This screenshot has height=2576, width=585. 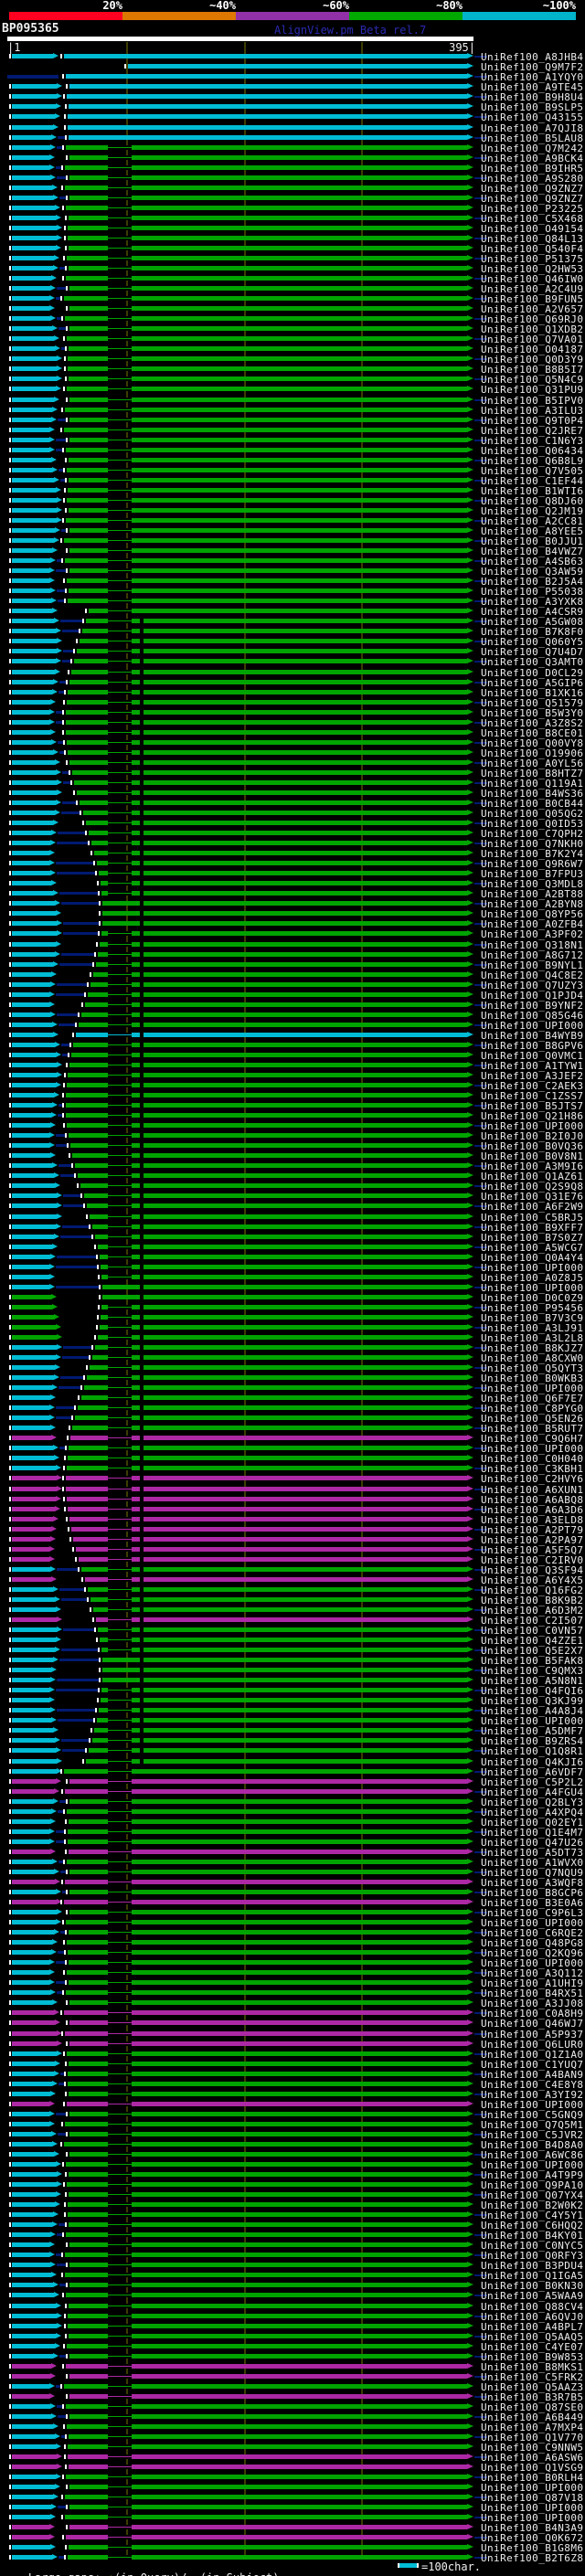 I want to click on subject-label: UniRef100_A3PF02, so click(x=533, y=934).